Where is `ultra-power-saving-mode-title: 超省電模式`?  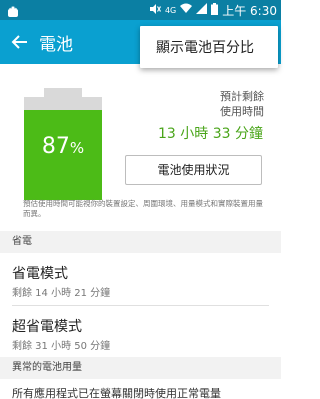
ultra-power-saving-mode-title: 超省電模式 is located at coordinates (47, 327).